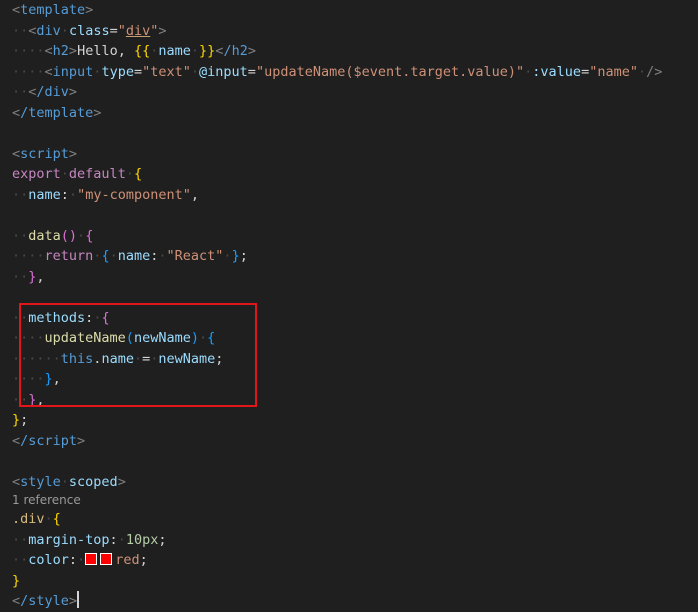 Image resolution: width=698 pixels, height=612 pixels. Describe the element at coordinates (44, 235) in the screenshot. I see `function-name: data` at that location.